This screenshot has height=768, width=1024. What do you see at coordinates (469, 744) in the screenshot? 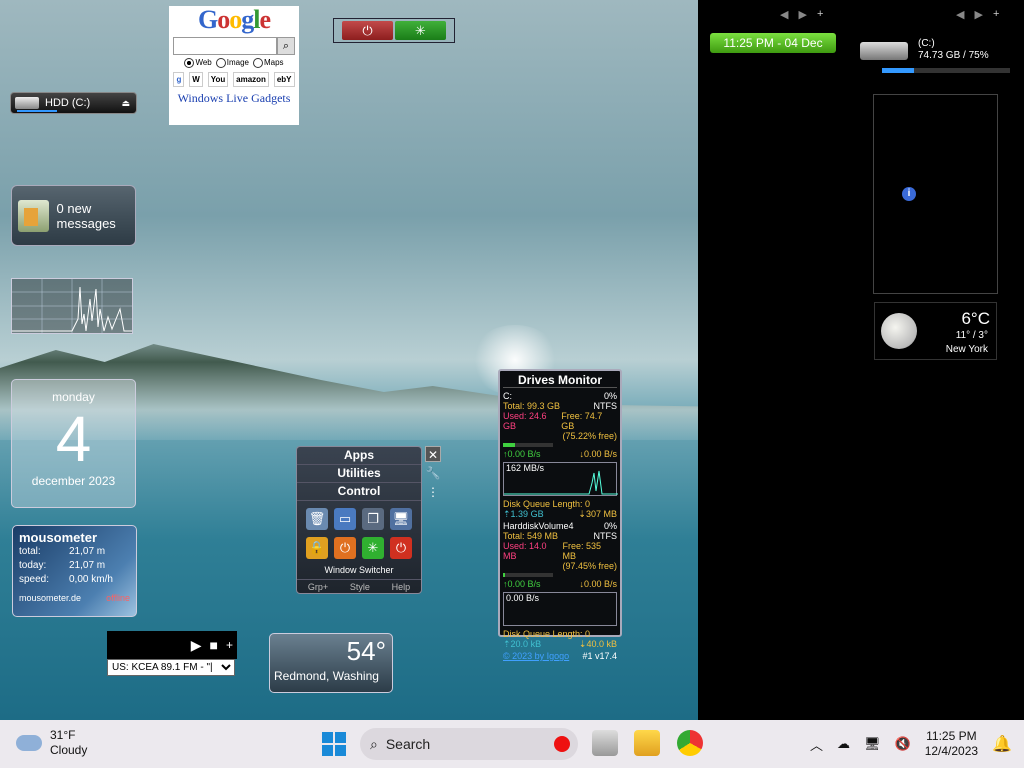
I see `taskbar-search: ⌕ Search` at bounding box center [469, 744].